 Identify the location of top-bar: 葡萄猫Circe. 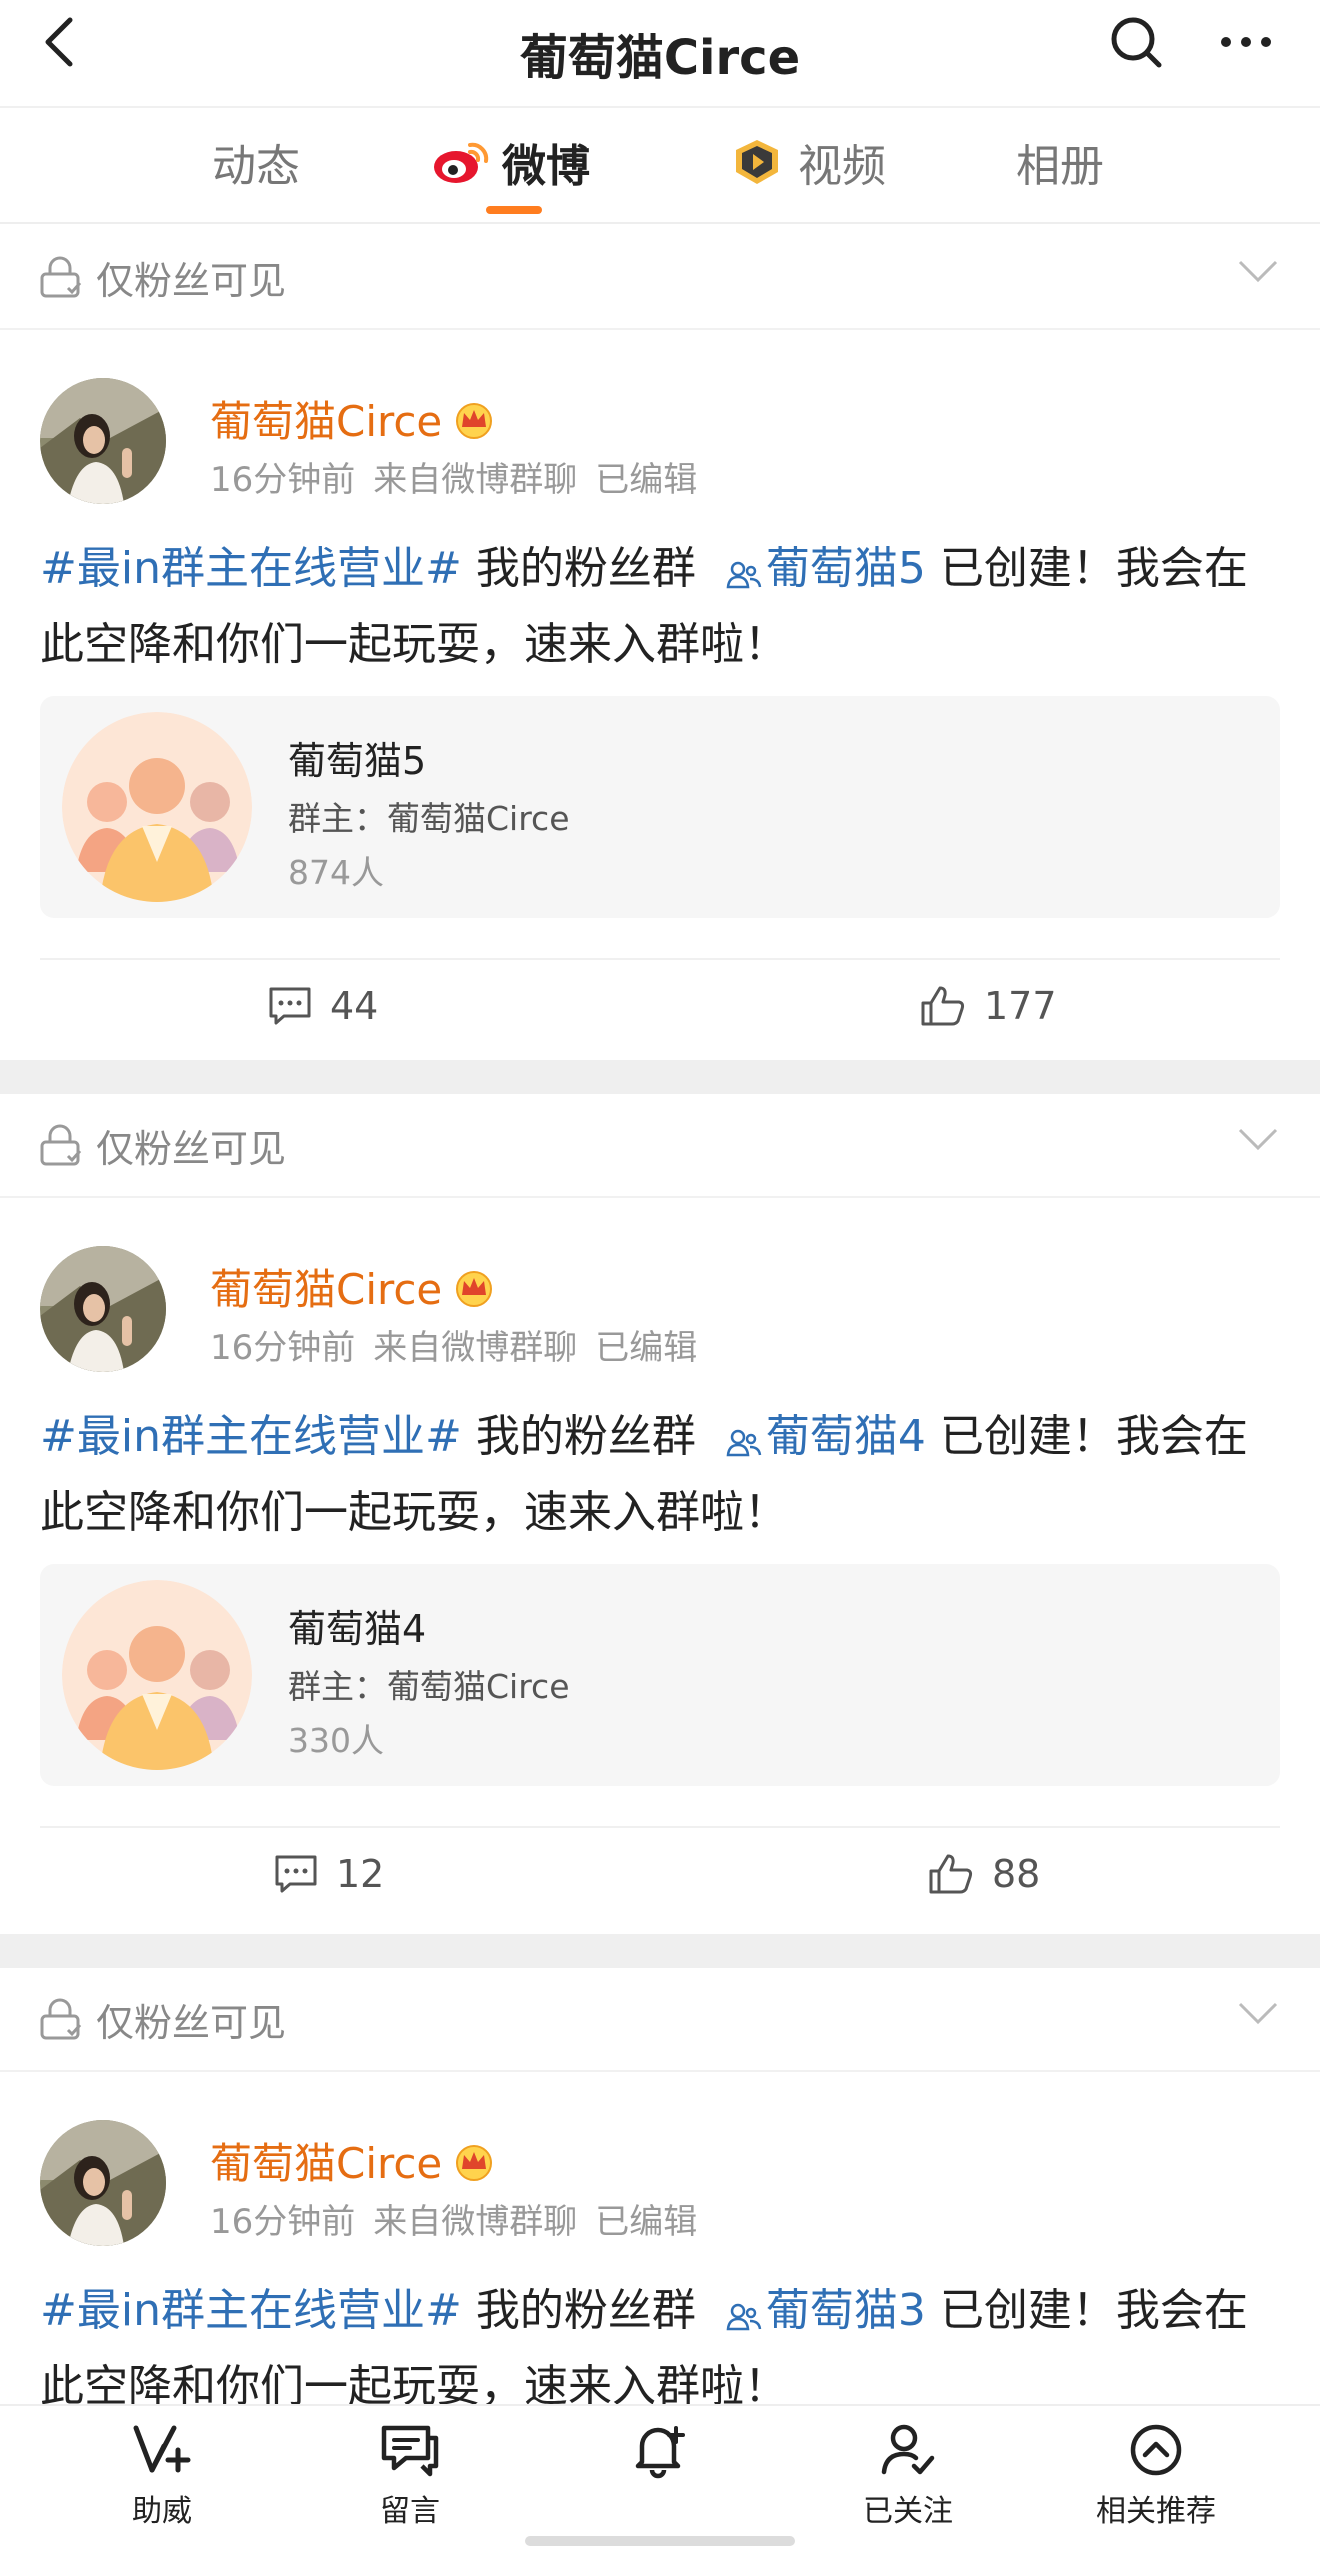
(660, 54).